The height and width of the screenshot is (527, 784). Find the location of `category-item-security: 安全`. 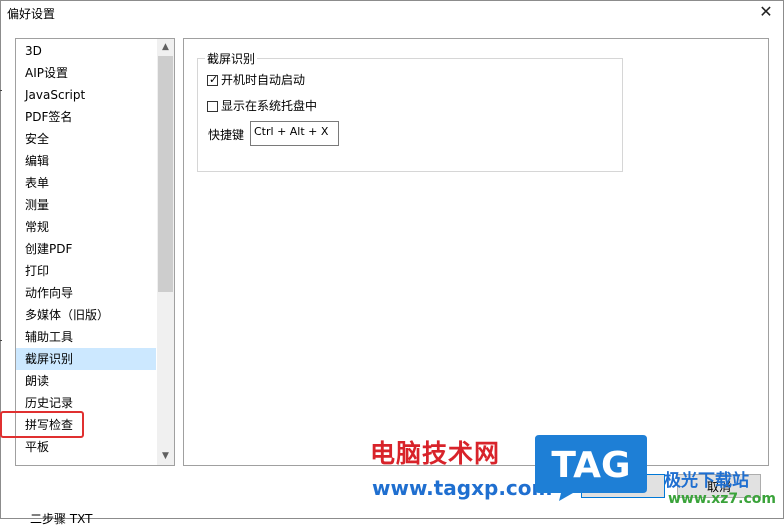

category-item-security: 安全 is located at coordinates (86, 139).